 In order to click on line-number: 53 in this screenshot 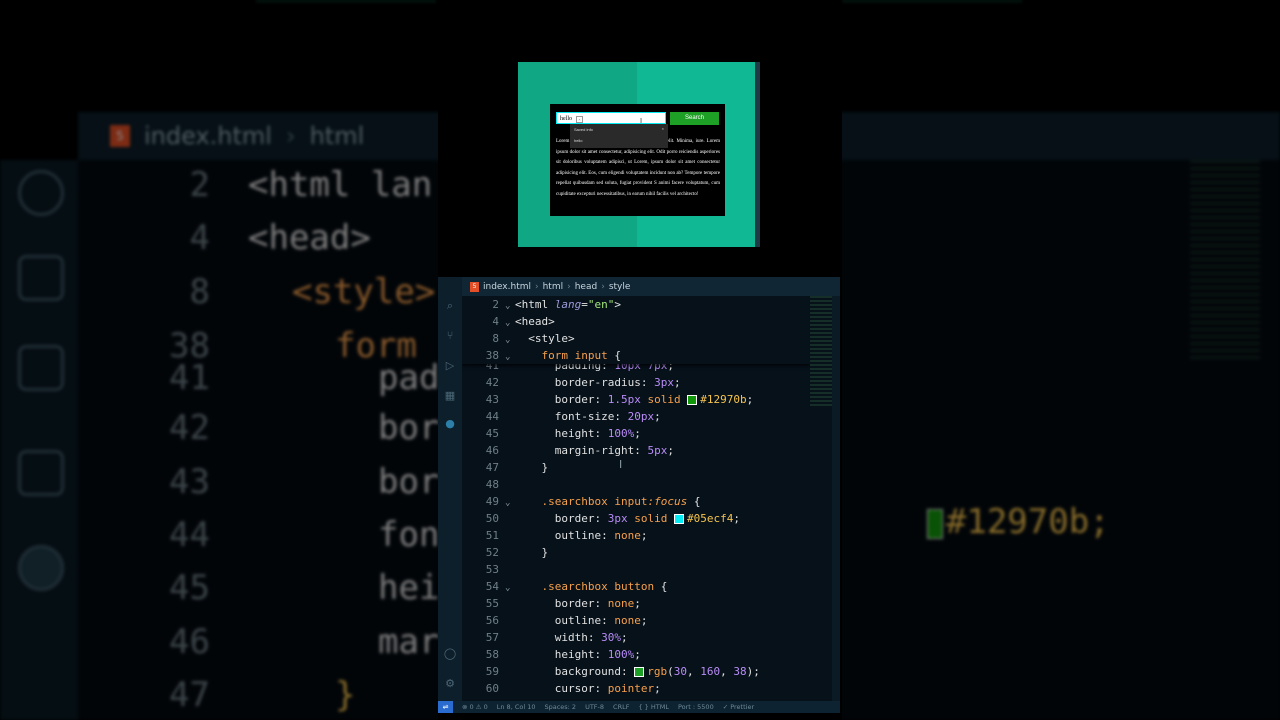, I will do `click(492, 569)`.